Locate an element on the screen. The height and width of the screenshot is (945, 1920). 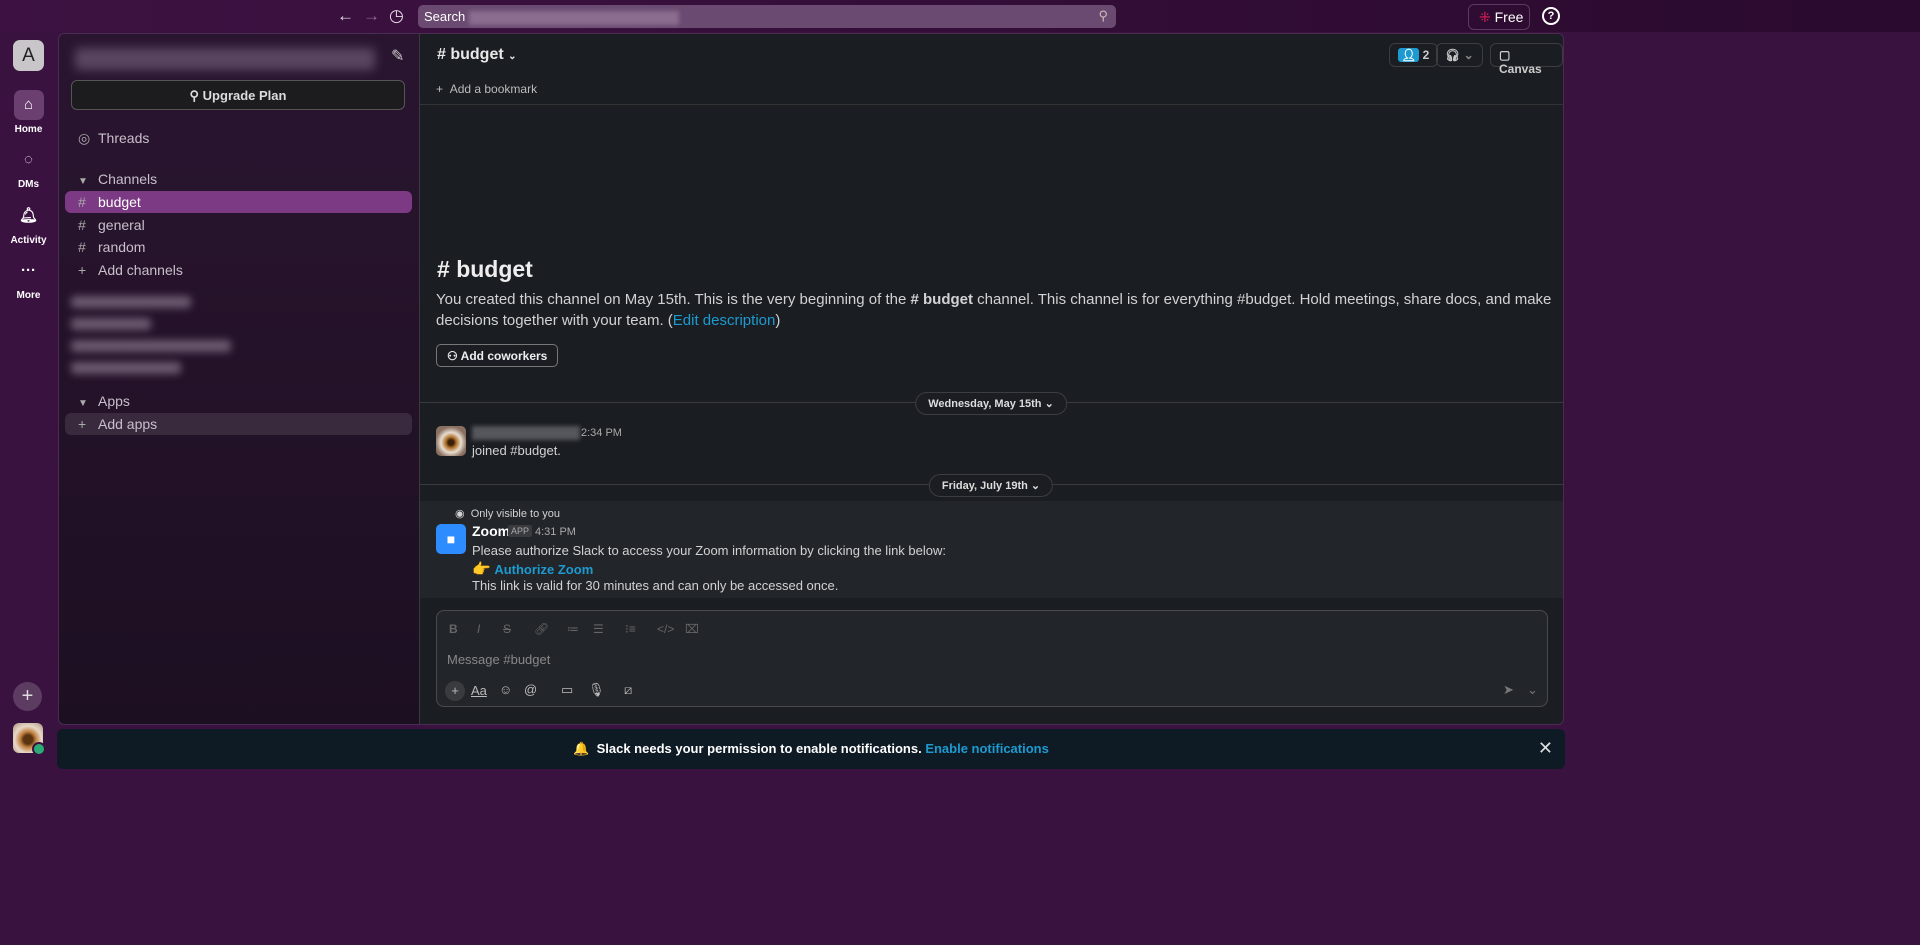
code-block-icon: ⌧ is located at coordinates (692, 629).